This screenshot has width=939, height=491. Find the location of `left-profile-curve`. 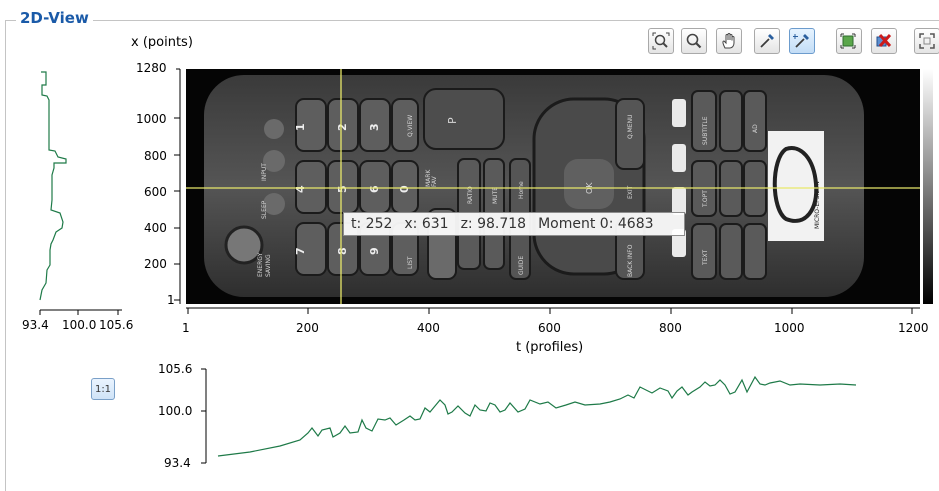

left-profile-curve is located at coordinates (53, 186).